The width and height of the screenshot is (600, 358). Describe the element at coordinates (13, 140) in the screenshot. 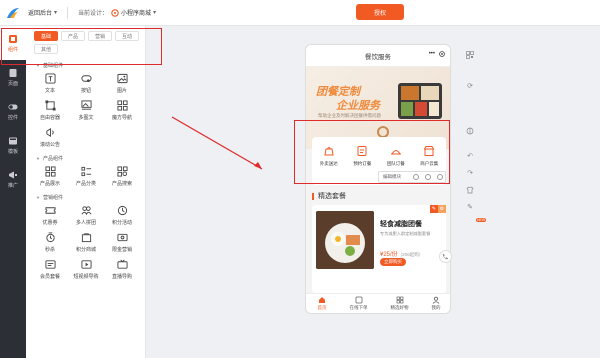

I see `template-icon` at that location.